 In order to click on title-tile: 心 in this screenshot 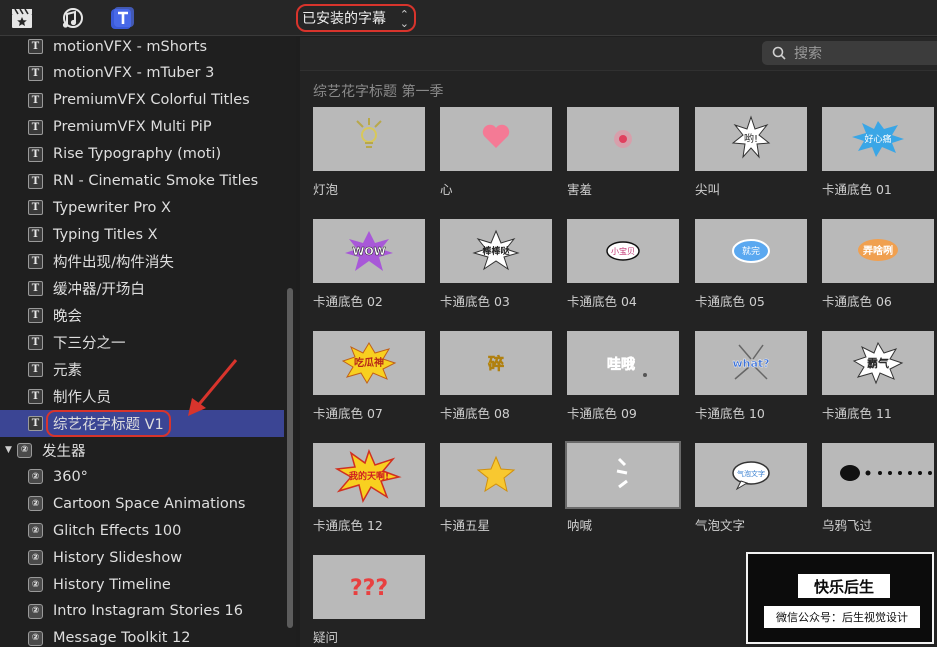, I will do `click(496, 152)`.